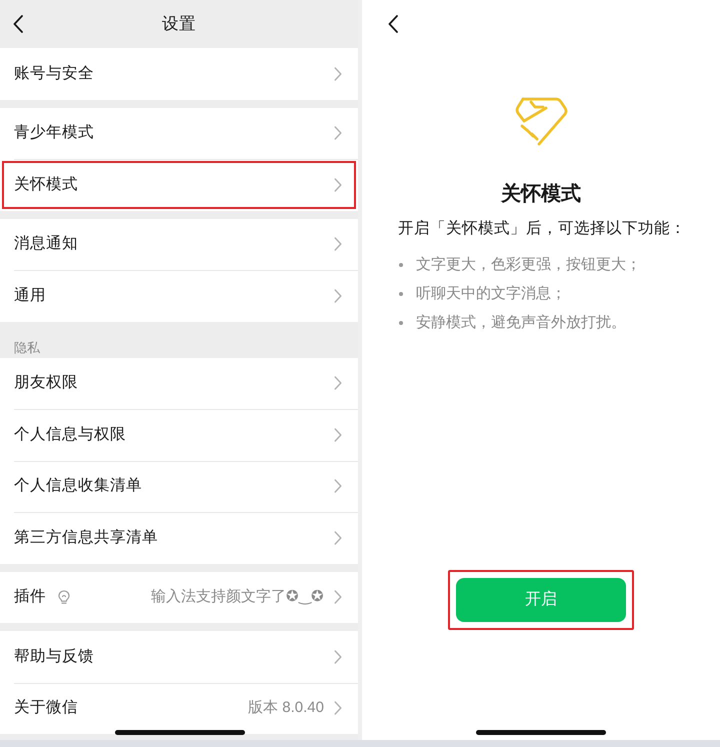  I want to click on row-value: 输入法支持颜文字了✪‿✪, so click(237, 597).